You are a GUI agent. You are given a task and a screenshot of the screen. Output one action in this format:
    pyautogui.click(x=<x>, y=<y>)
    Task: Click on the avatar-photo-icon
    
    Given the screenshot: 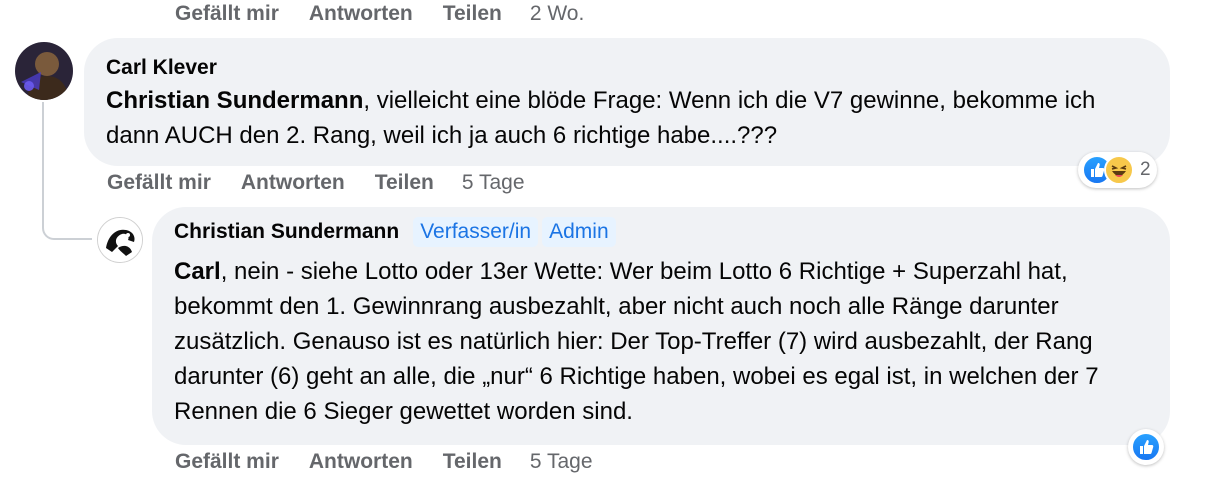 What is the action you would take?
    pyautogui.click(x=44, y=71)
    